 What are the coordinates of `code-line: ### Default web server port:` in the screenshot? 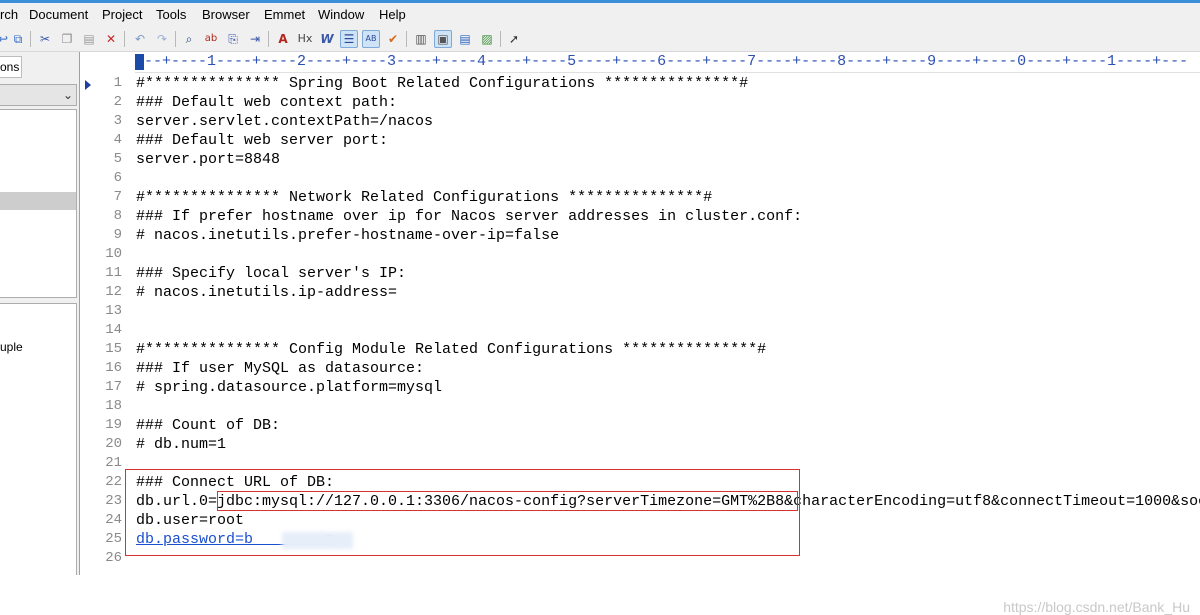 It's located at (262, 140).